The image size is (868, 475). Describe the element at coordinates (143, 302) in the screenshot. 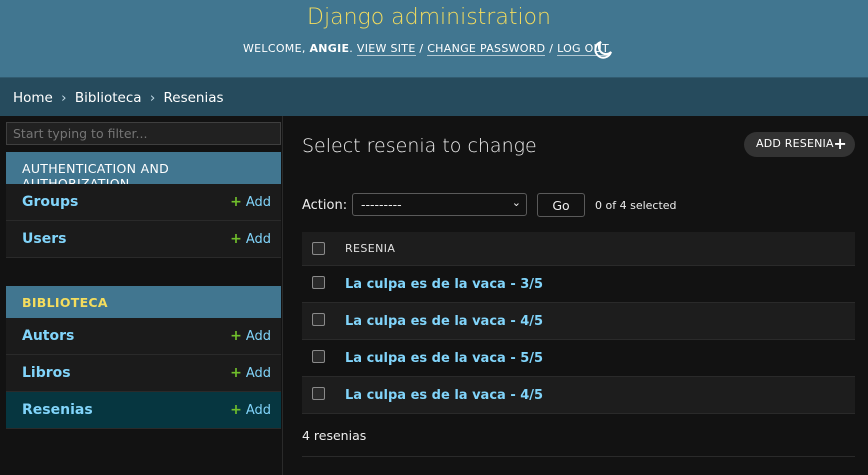

I see `module-caption-biblioteca: BIBLIOTECA` at that location.